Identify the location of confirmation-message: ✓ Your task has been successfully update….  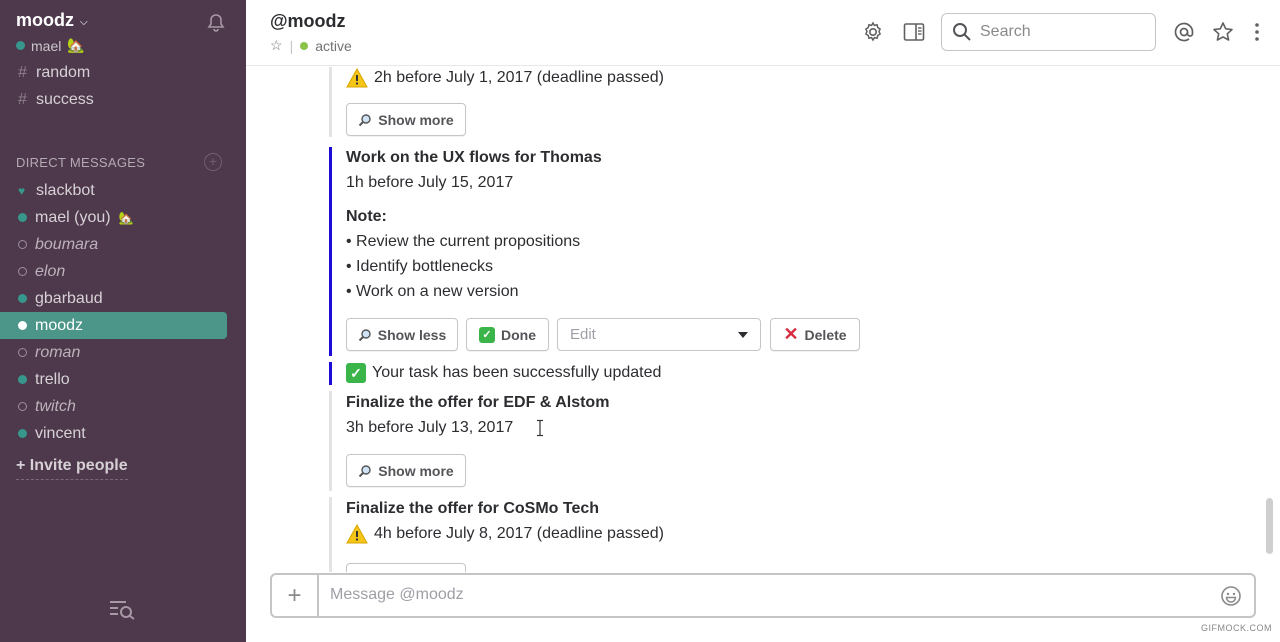
(503, 373).